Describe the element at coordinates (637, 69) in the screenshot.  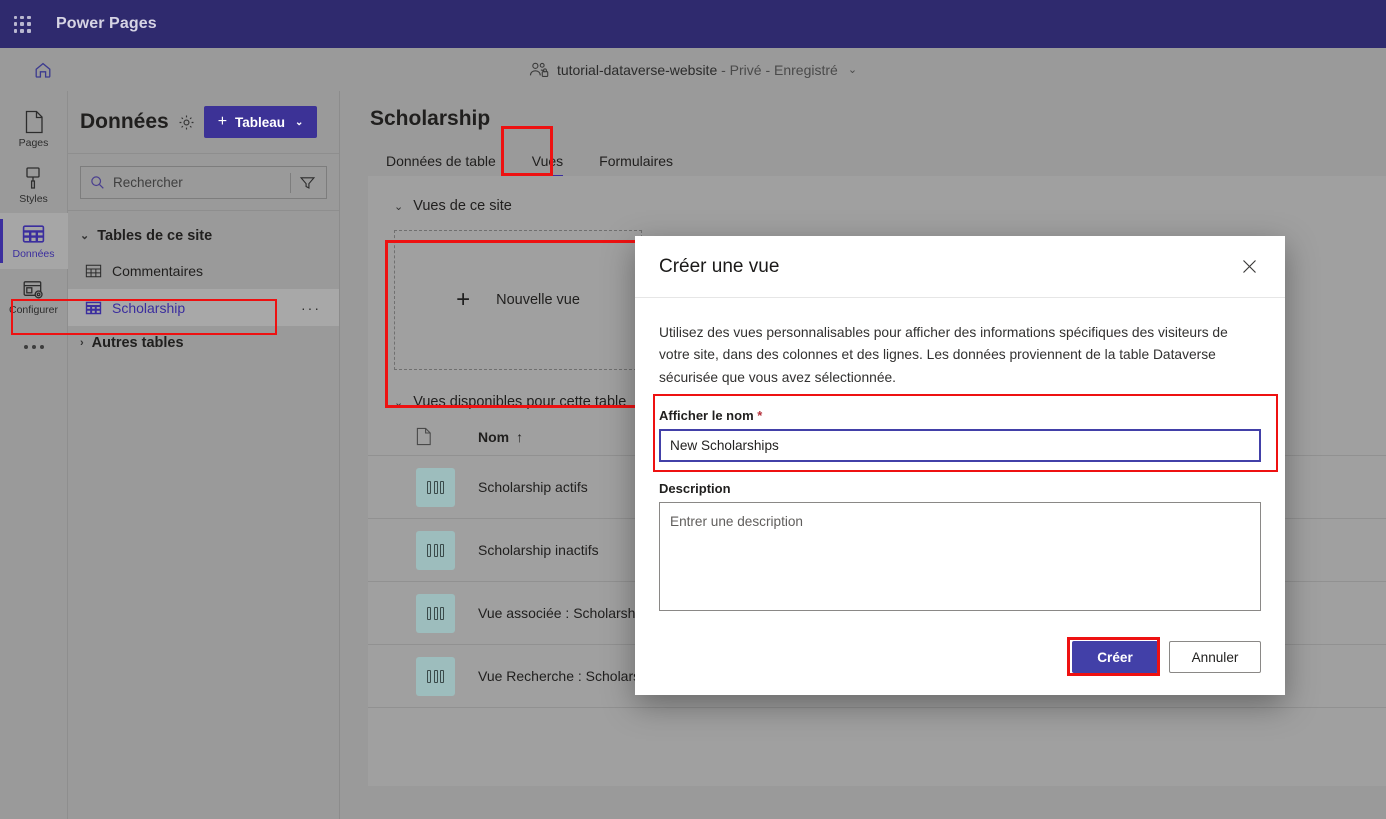
I see `site-name: tutorial-dataverse-website` at that location.